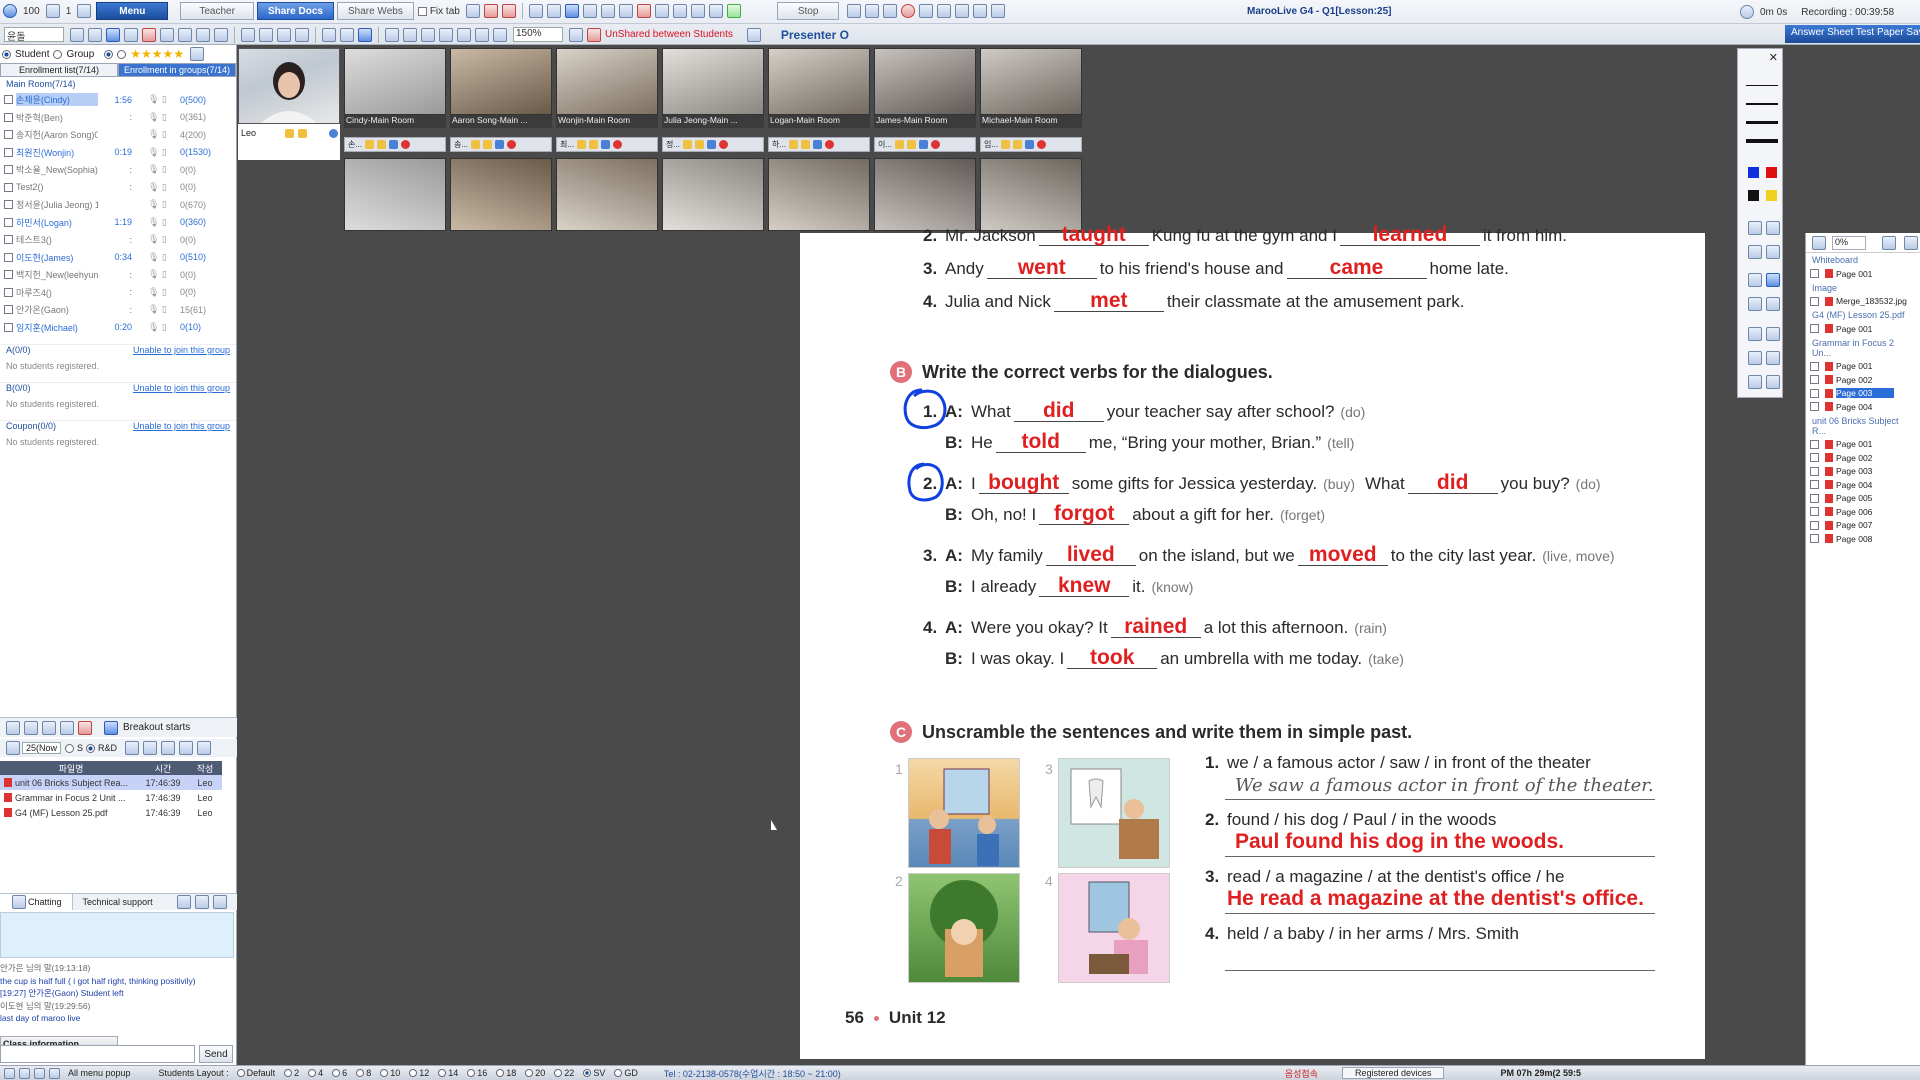 The height and width of the screenshot is (1080, 1920). Describe the element at coordinates (1452, 483) in the screenshot. I see `answer-blank: did` at that location.